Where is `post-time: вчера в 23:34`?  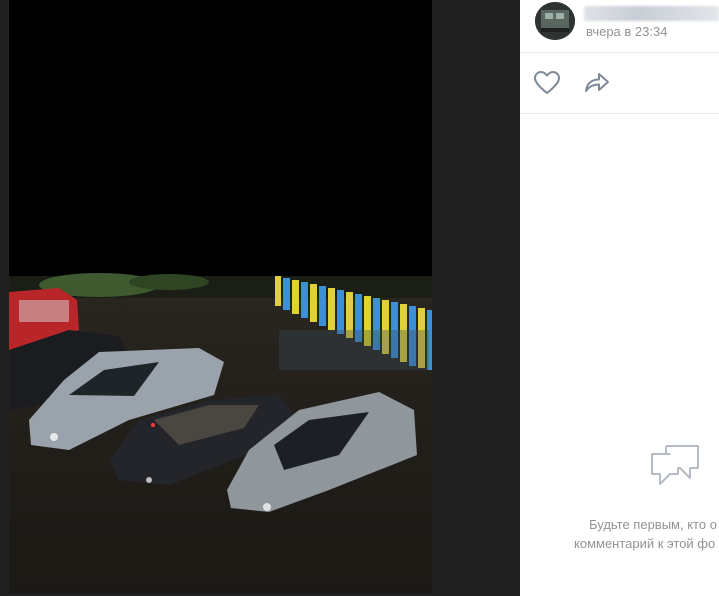
post-time: вчера в 23:34 is located at coordinates (626, 31).